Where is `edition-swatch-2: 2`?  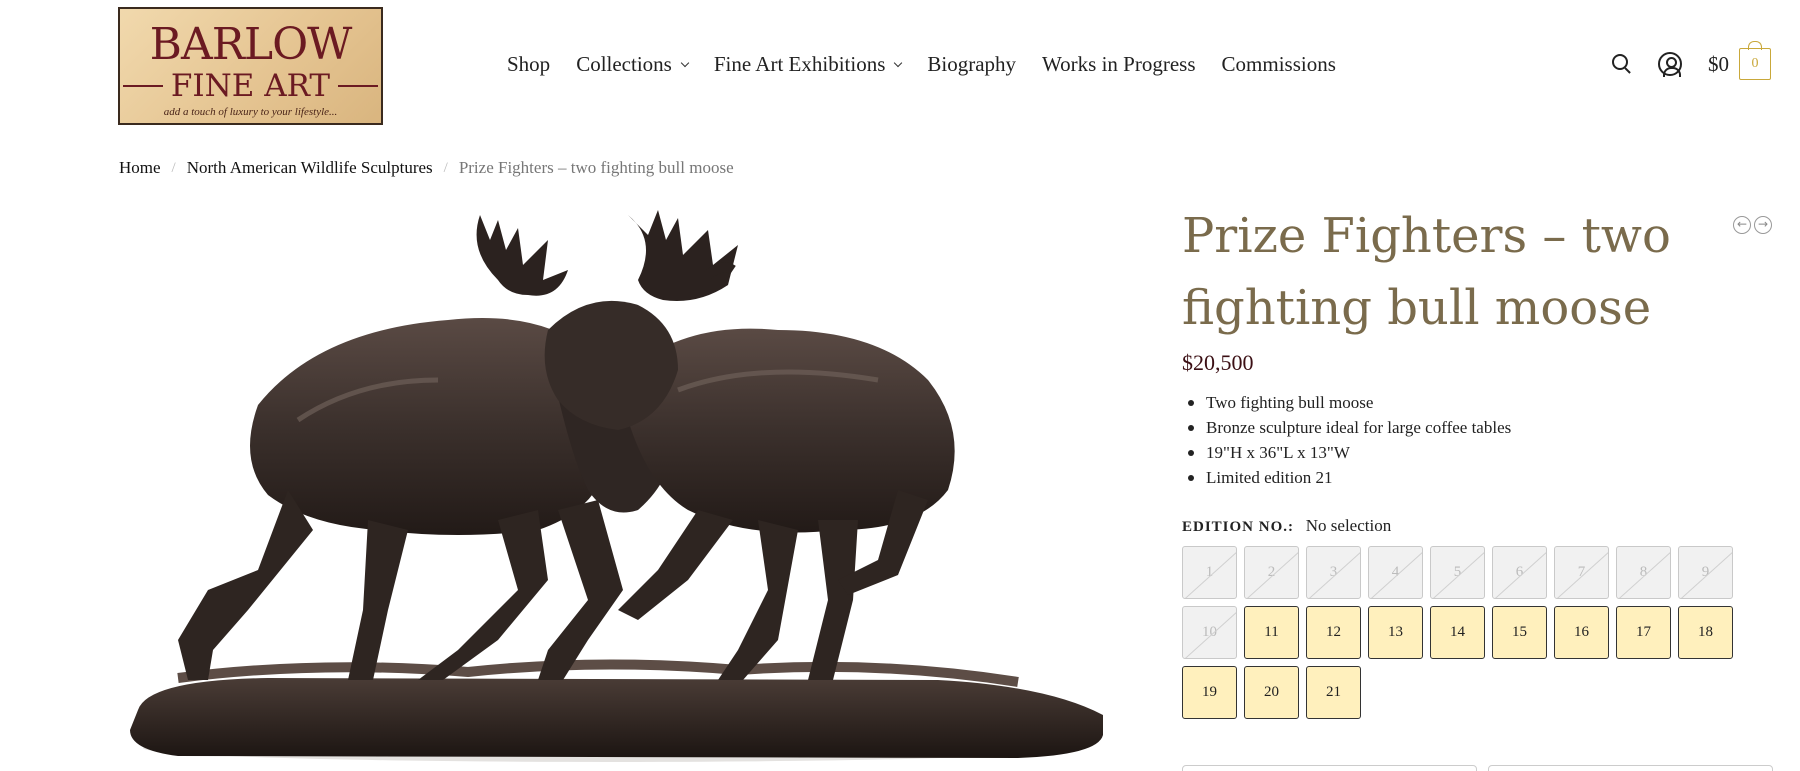
edition-swatch-2: 2 is located at coordinates (1271, 572).